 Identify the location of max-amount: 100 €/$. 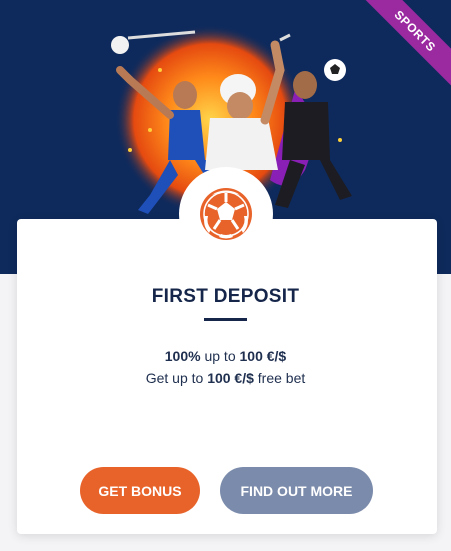
(263, 356).